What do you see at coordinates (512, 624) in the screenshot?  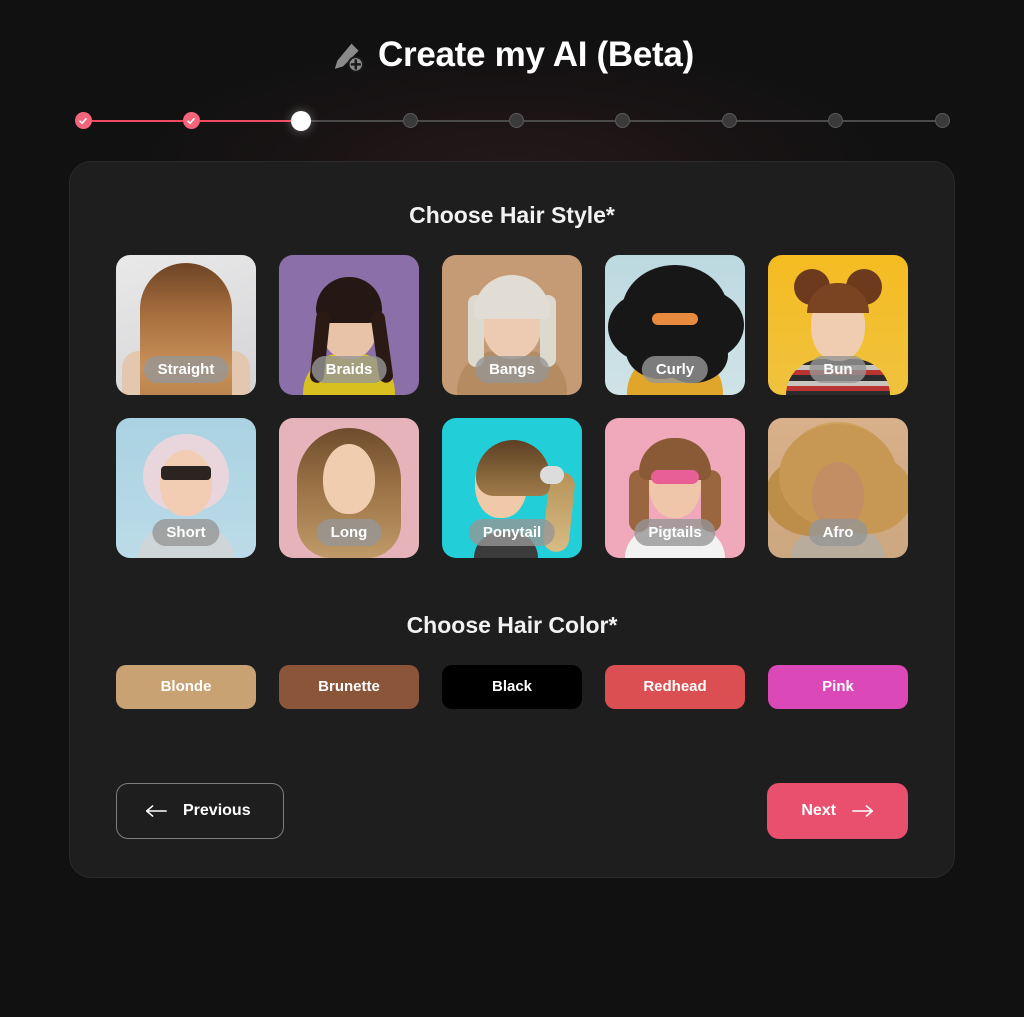 I see `hair-color-title: Choose Hair Color*` at bounding box center [512, 624].